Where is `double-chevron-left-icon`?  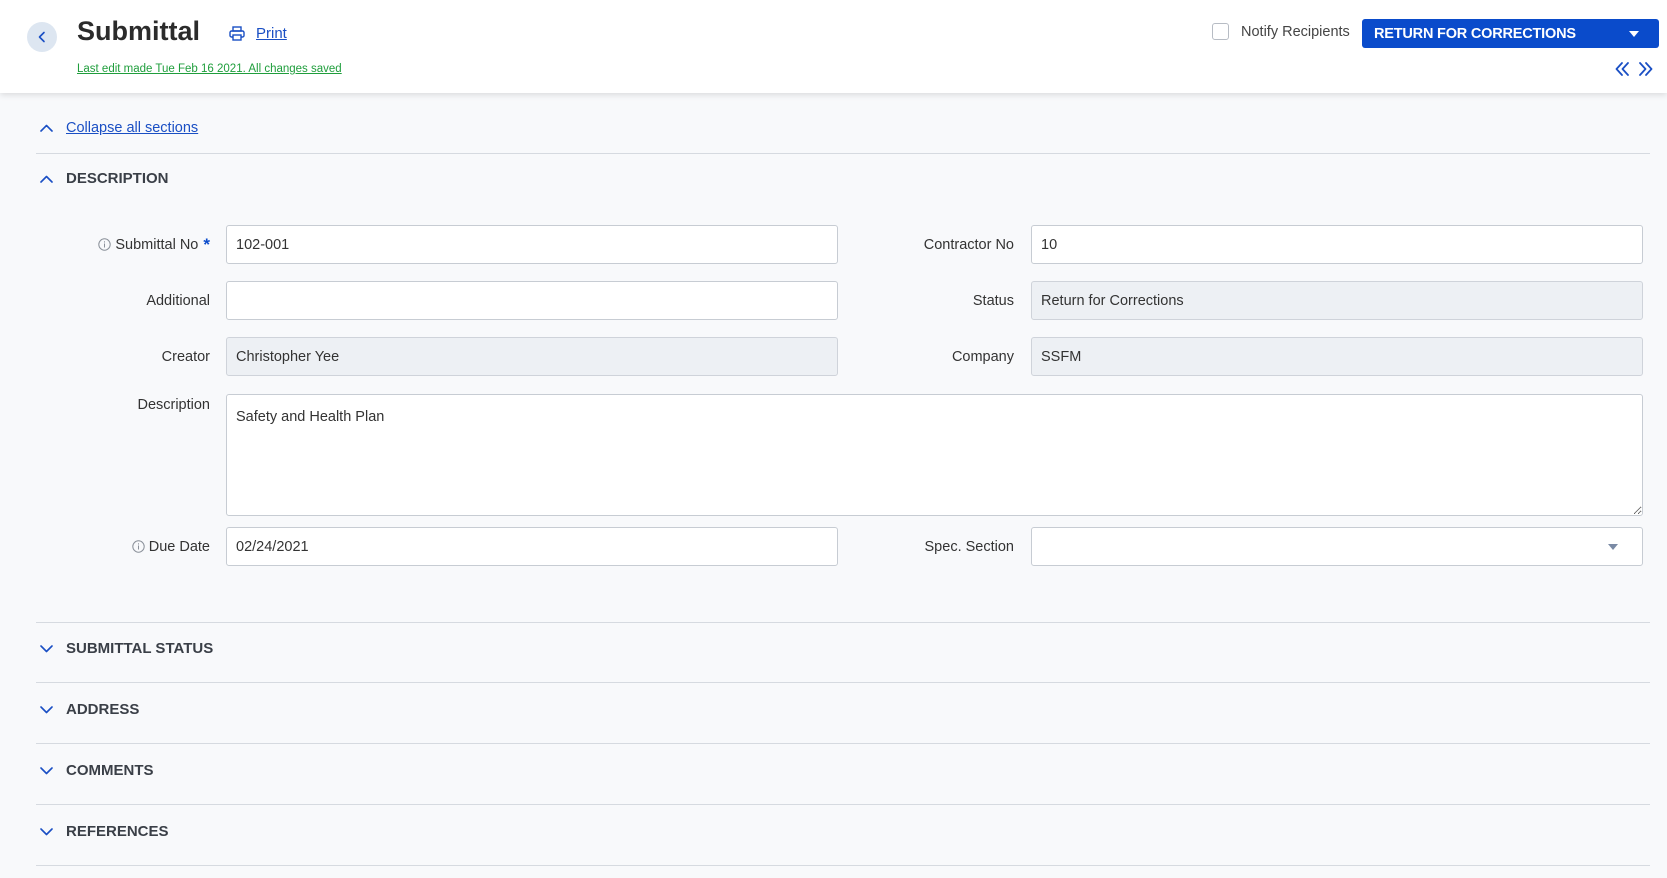 double-chevron-left-icon is located at coordinates (1622, 69).